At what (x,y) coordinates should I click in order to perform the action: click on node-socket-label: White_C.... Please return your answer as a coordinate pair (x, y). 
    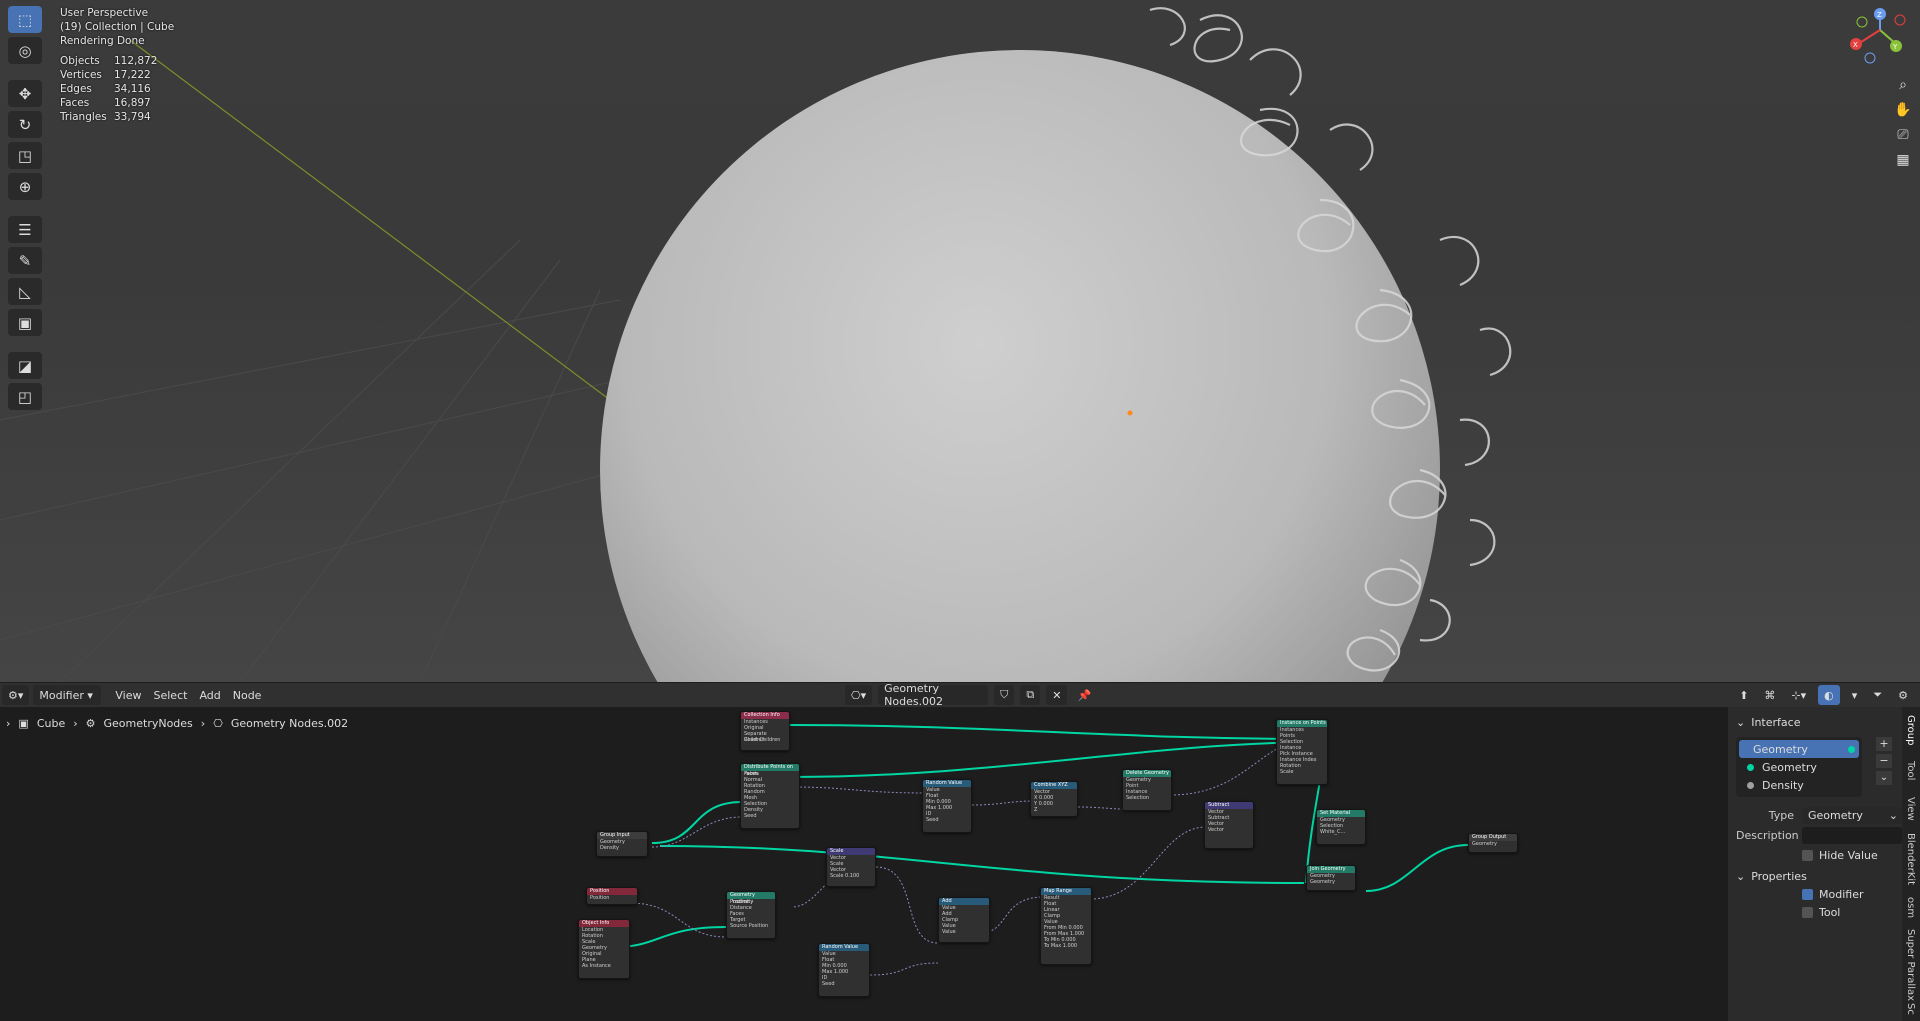
    Looking at the image, I should click on (1333, 832).